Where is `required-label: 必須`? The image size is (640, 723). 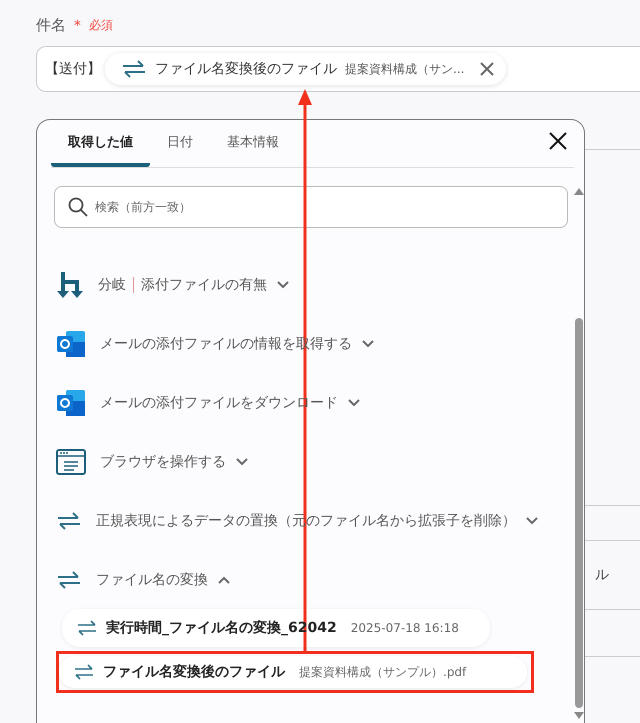
required-label: 必須 is located at coordinates (101, 25).